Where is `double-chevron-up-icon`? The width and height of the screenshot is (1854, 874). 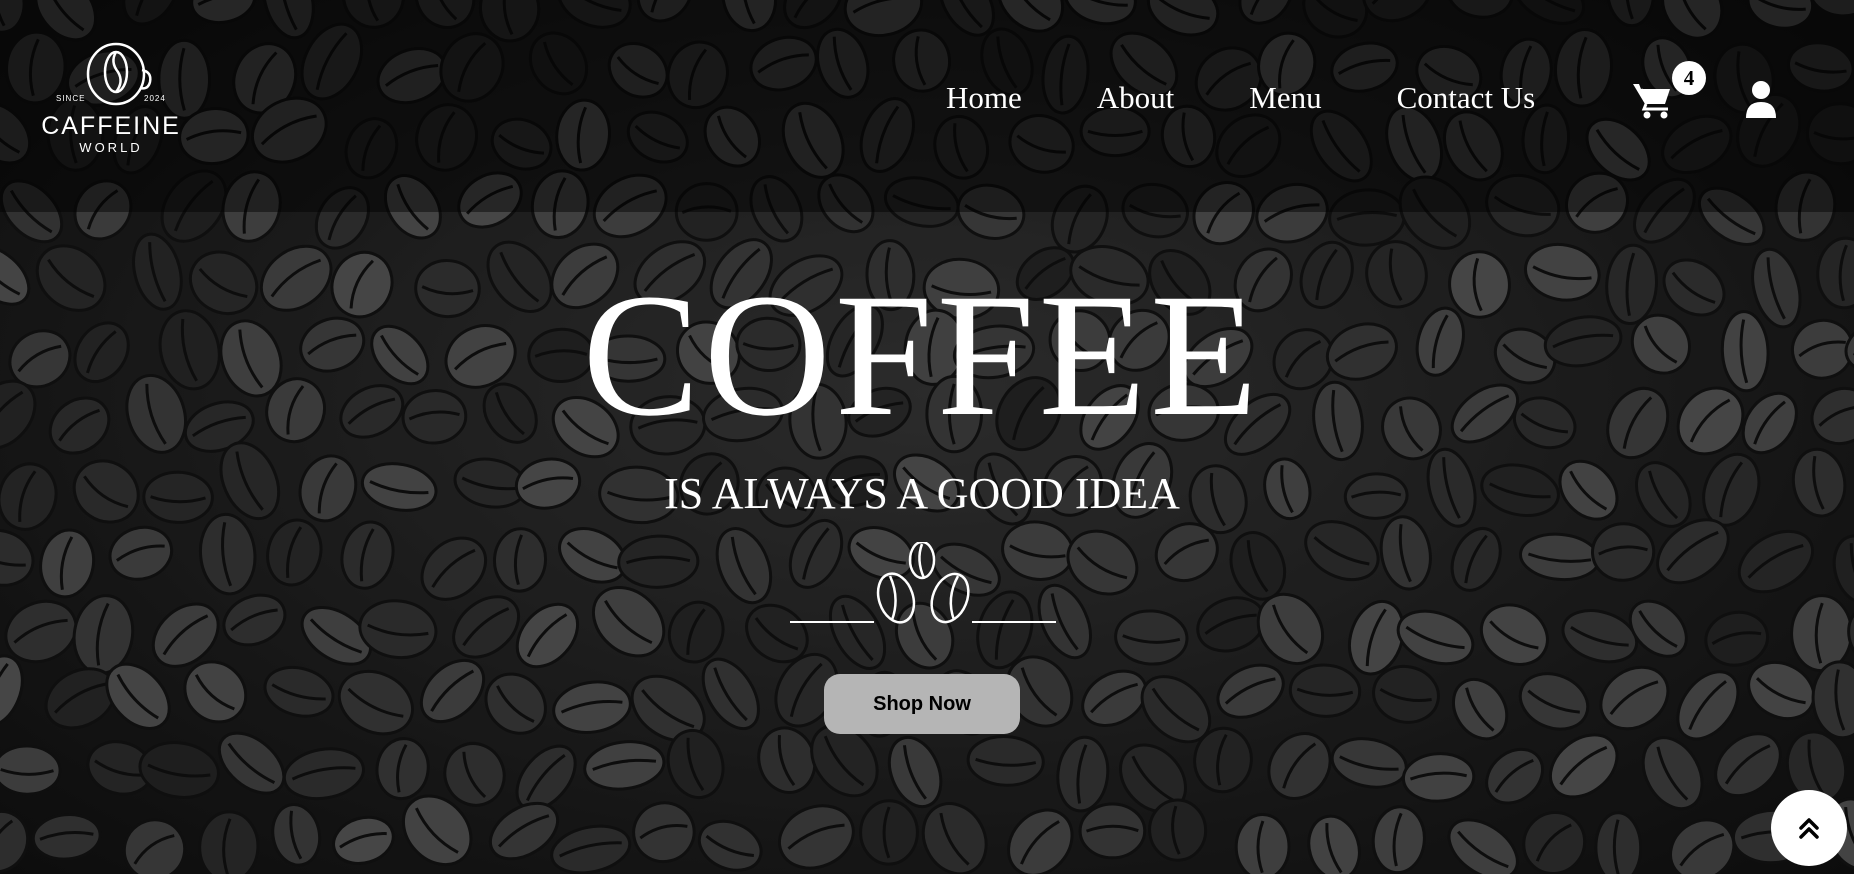 double-chevron-up-icon is located at coordinates (1809, 828).